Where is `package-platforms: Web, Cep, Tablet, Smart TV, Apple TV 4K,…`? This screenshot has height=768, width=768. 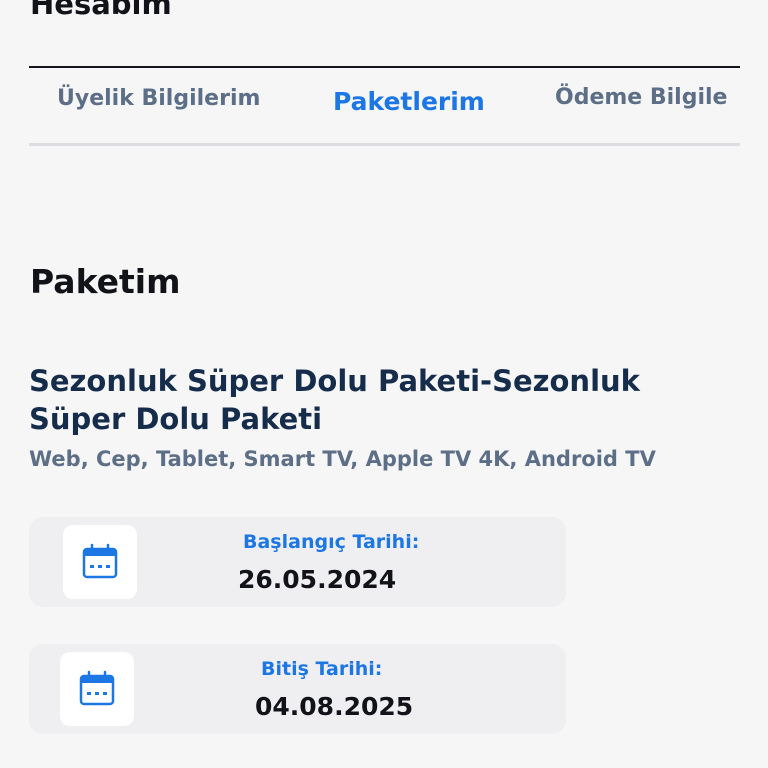
package-platforms: Web, Cep, Tablet, Smart TV, Apple TV 4K,… is located at coordinates (342, 459).